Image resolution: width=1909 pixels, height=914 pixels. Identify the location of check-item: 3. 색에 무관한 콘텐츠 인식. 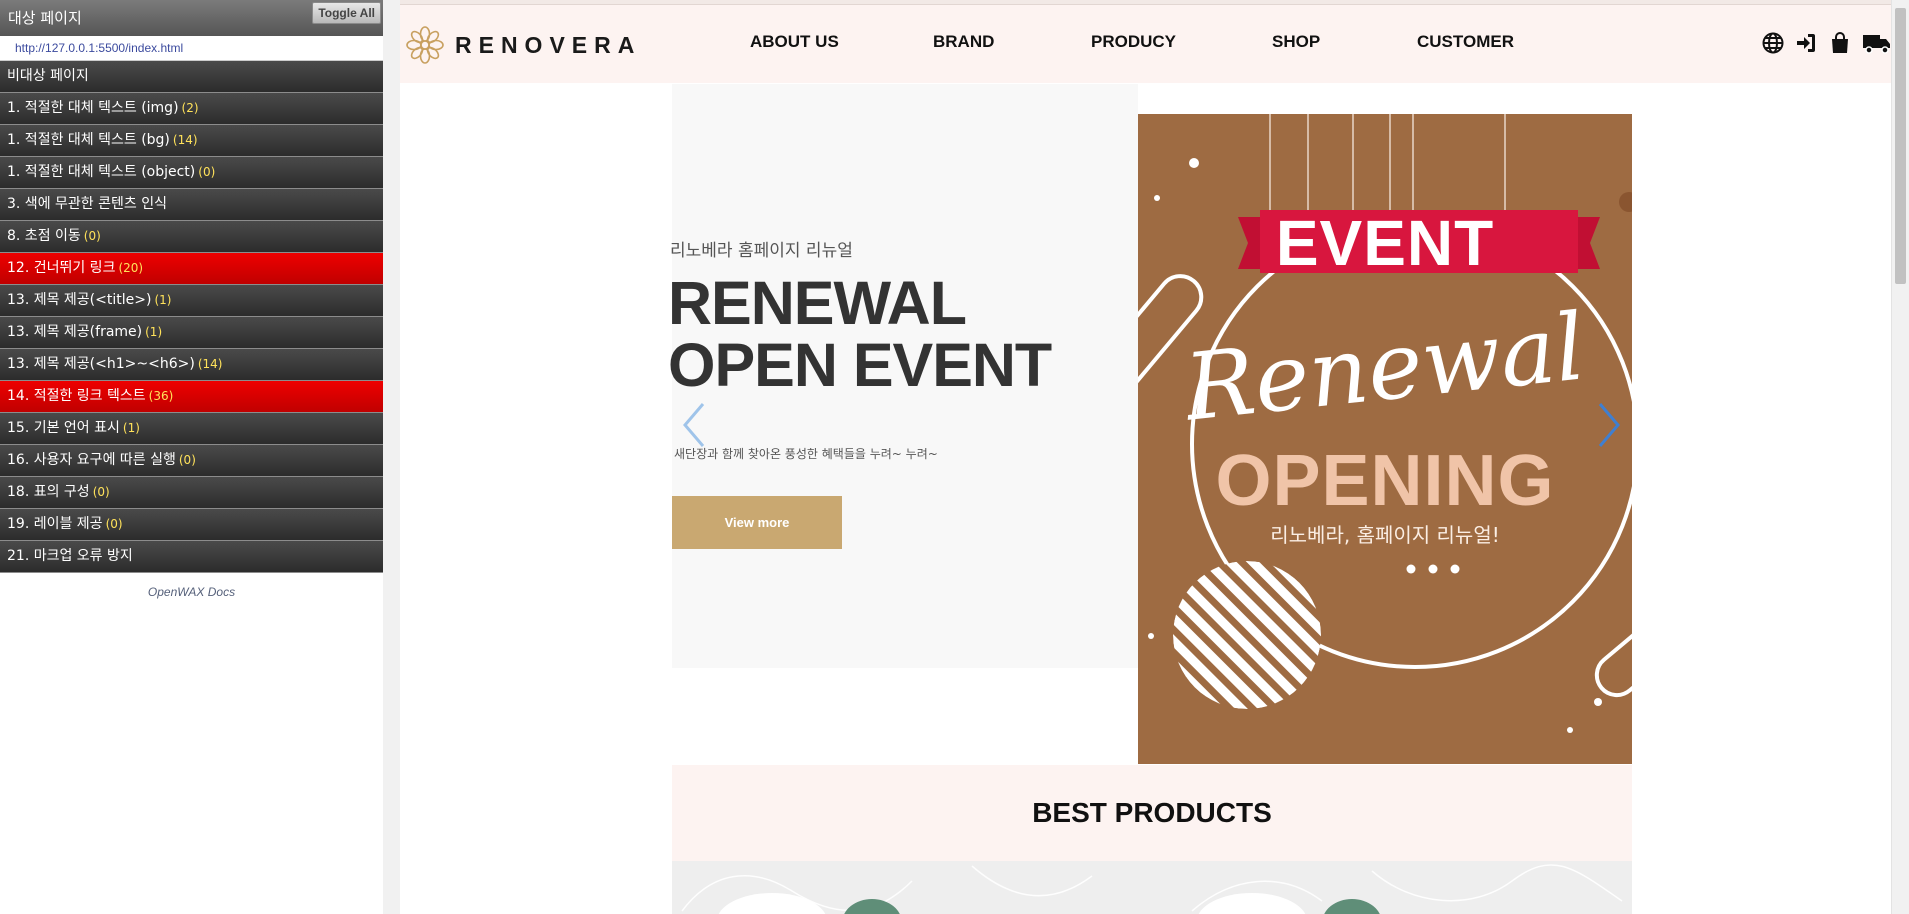
(191, 205).